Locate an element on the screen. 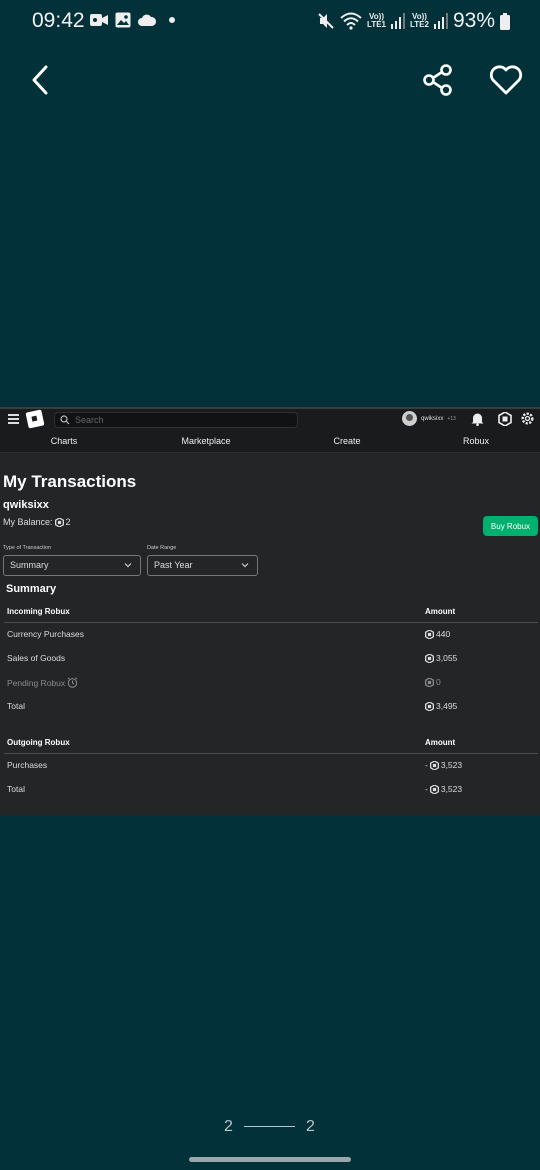 This screenshot has height=1170, width=540. favorite-button is located at coordinates (506, 80).